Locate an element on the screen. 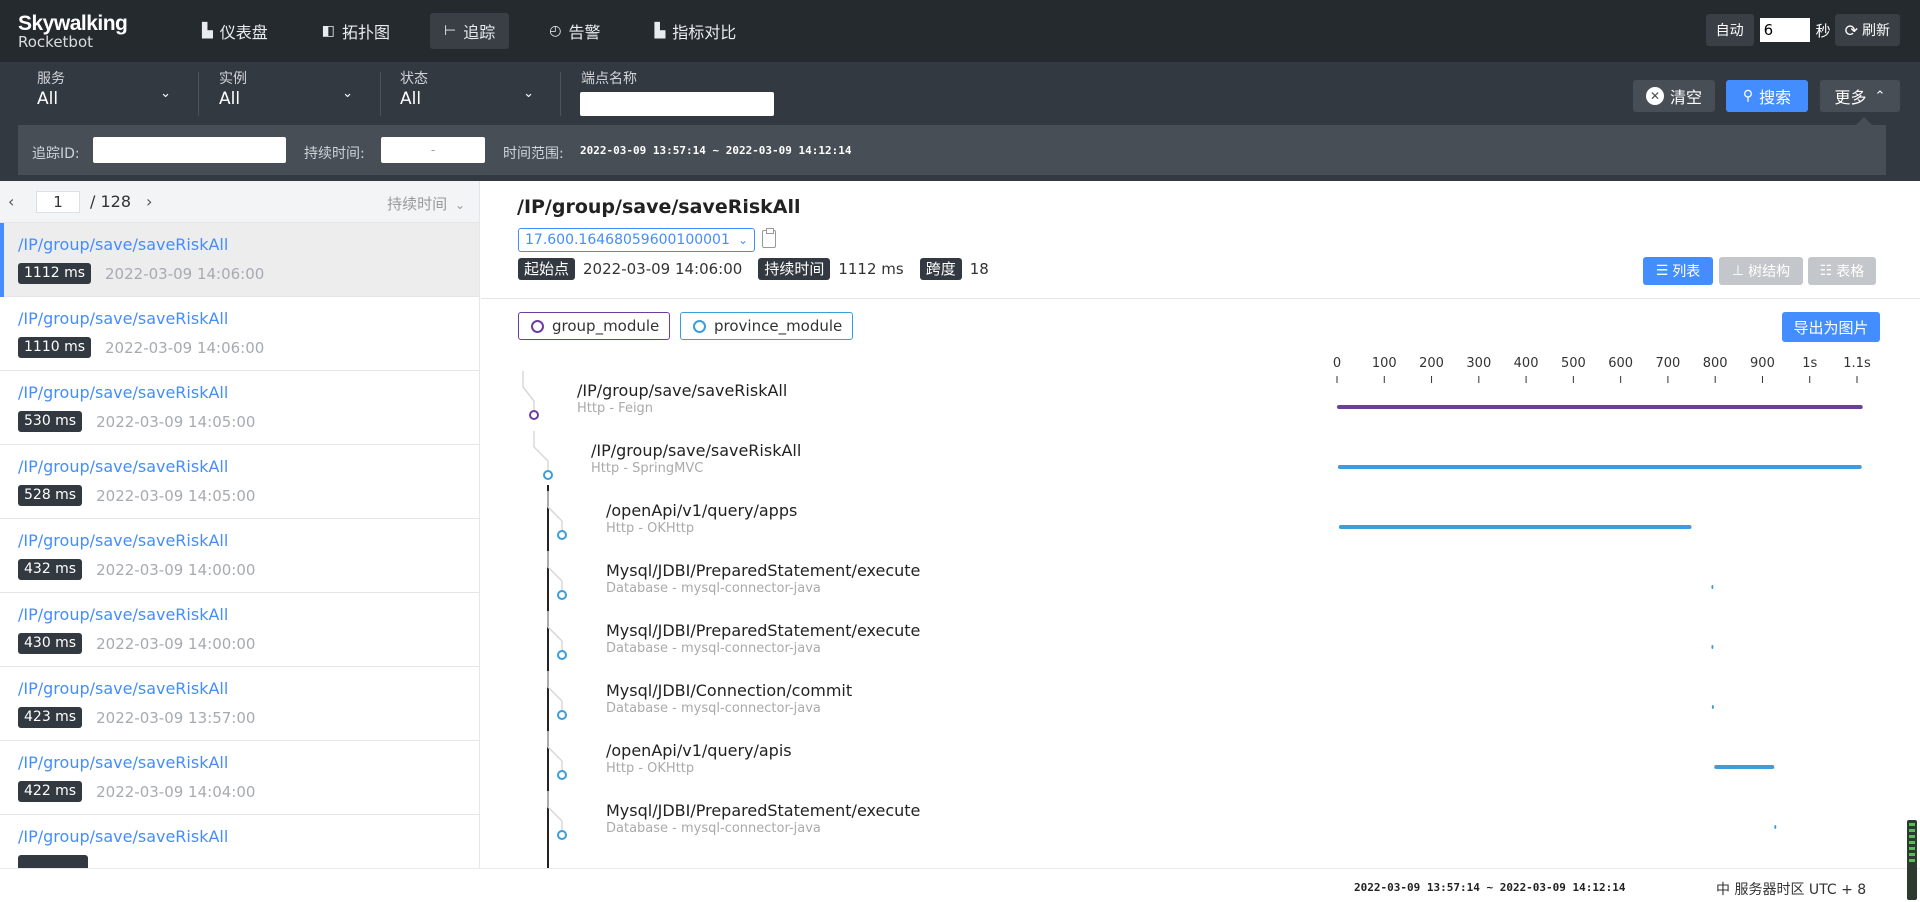 The image size is (1920, 902). span-name: /openApi/v1/query/apis is located at coordinates (699, 750).